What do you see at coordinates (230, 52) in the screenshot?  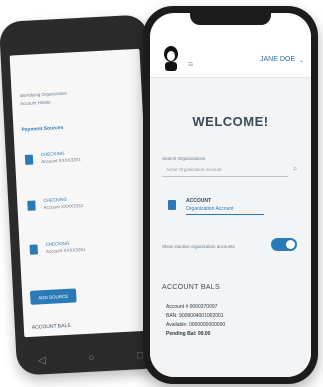 I see `app-header: ≡ JANE DOE ⌄` at bounding box center [230, 52].